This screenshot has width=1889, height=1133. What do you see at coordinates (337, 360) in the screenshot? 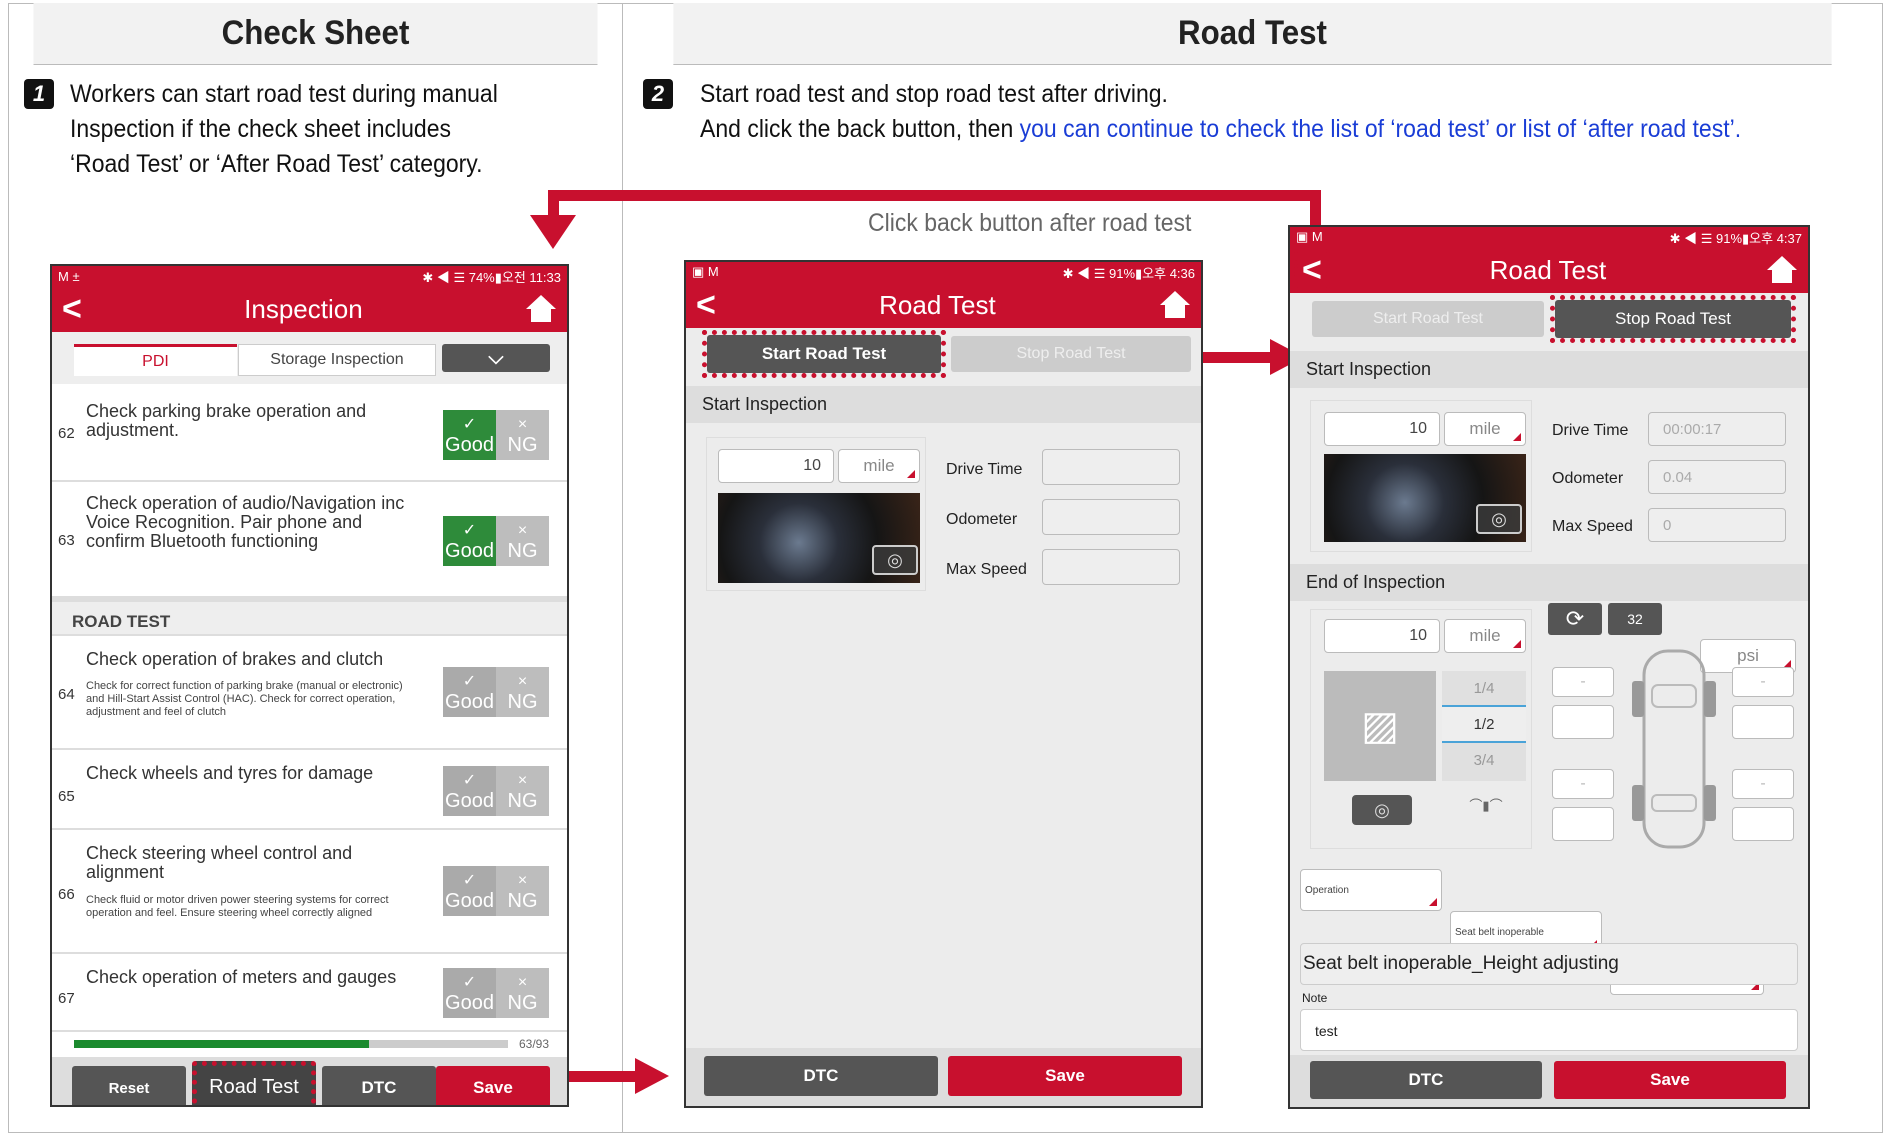
I see `tab-storage-inspection: Storage Inspection` at bounding box center [337, 360].